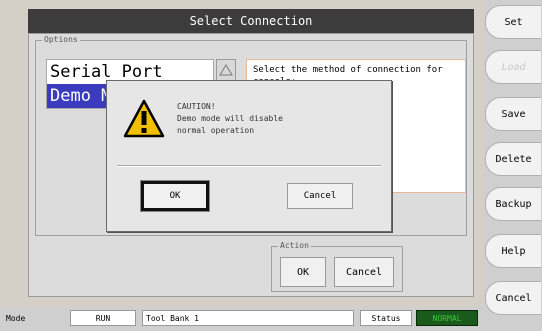  Describe the element at coordinates (103, 318) in the screenshot. I see `mode-value: RUN` at that location.